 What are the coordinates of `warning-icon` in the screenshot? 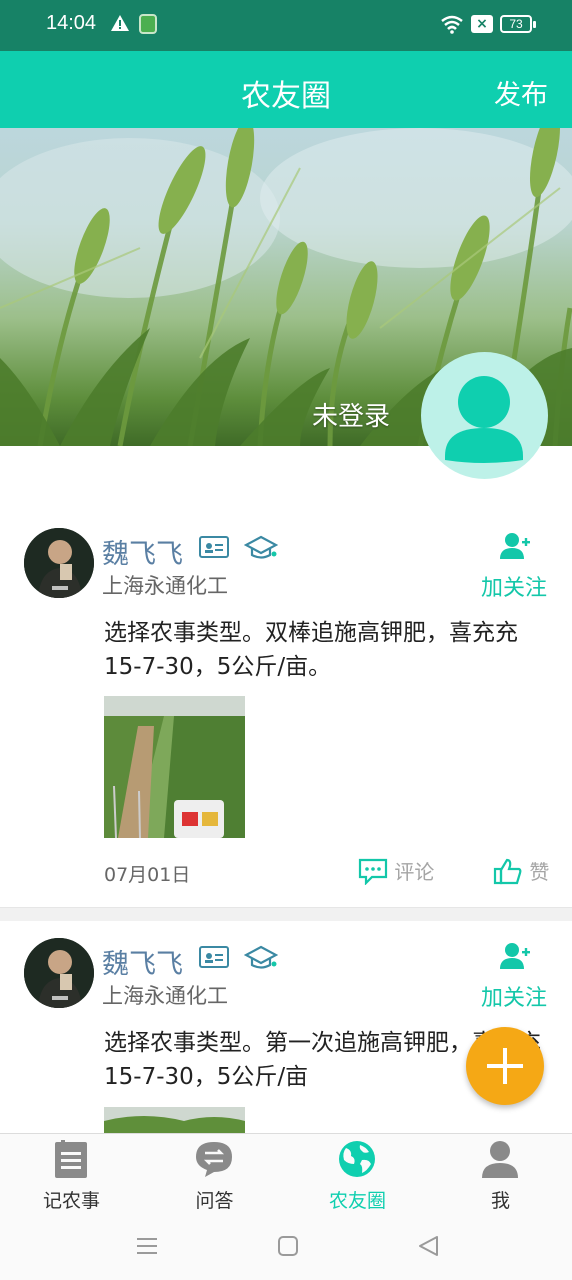 It's located at (120, 23).